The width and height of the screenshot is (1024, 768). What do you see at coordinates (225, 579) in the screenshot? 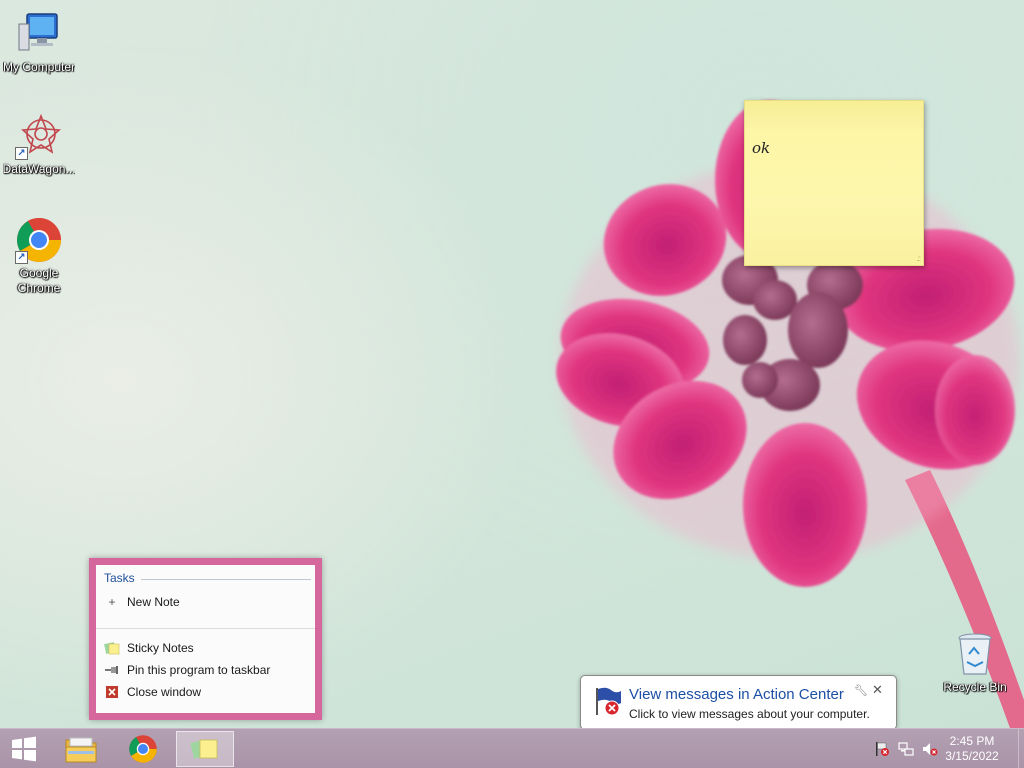
I see `header-divider` at bounding box center [225, 579].